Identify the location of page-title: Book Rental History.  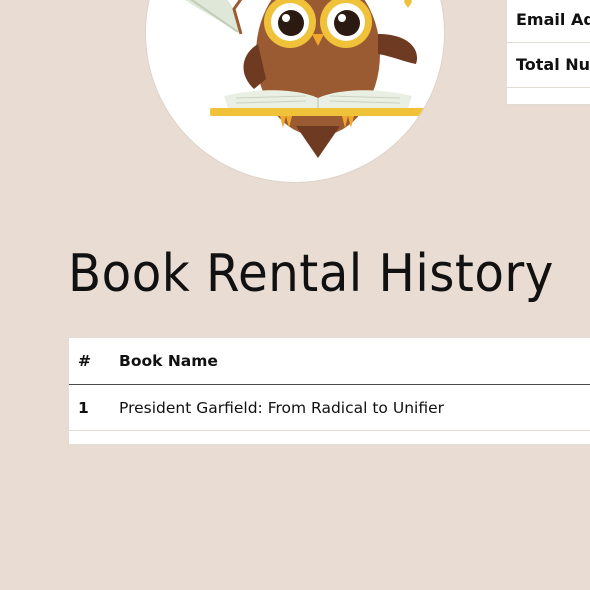
(311, 274).